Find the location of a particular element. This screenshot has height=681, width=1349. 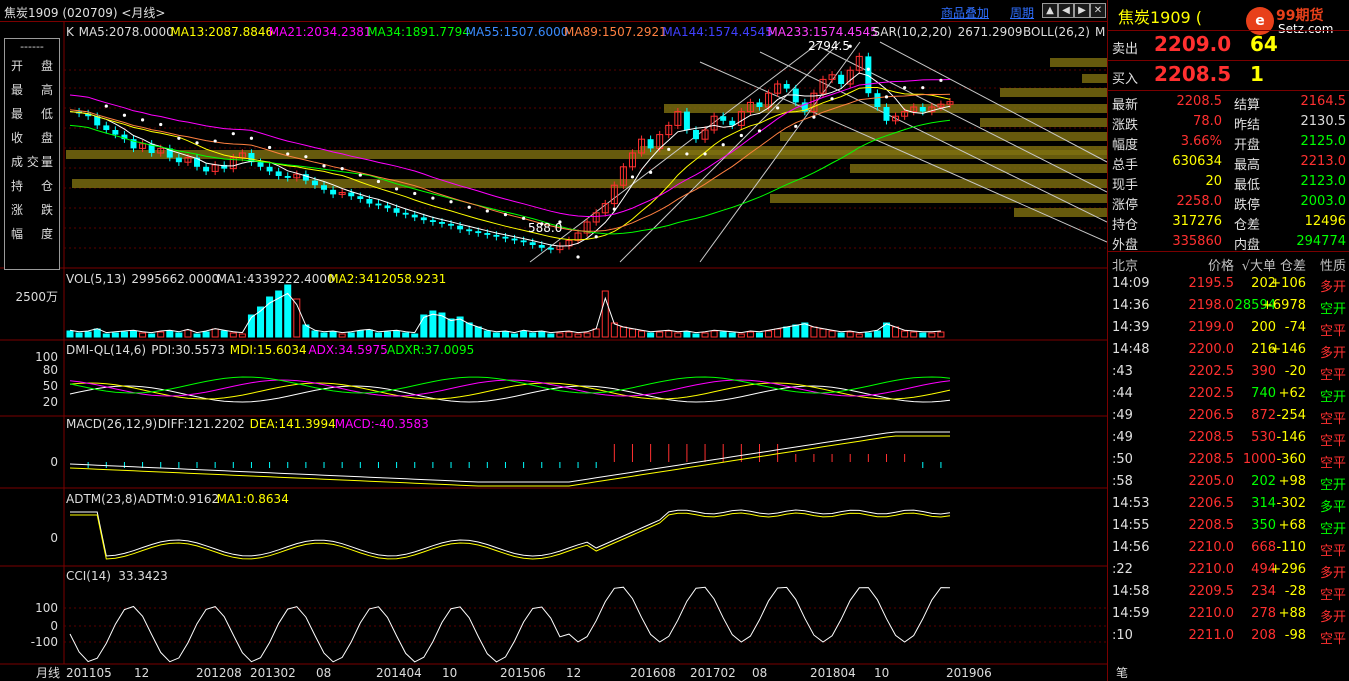

tick-price: 2208.5 is located at coordinates (1211, 525).